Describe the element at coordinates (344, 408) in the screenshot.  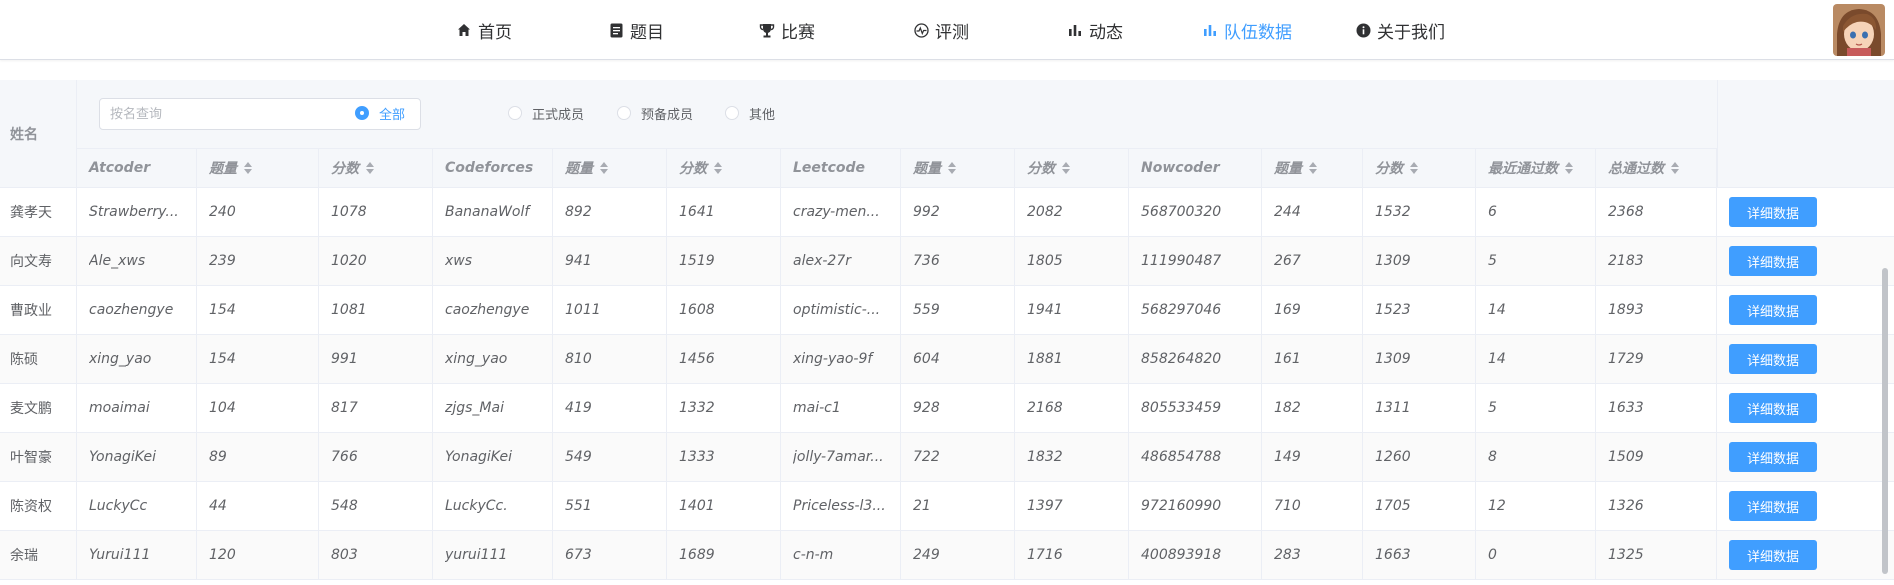
I see `cell-text: 817` at that location.